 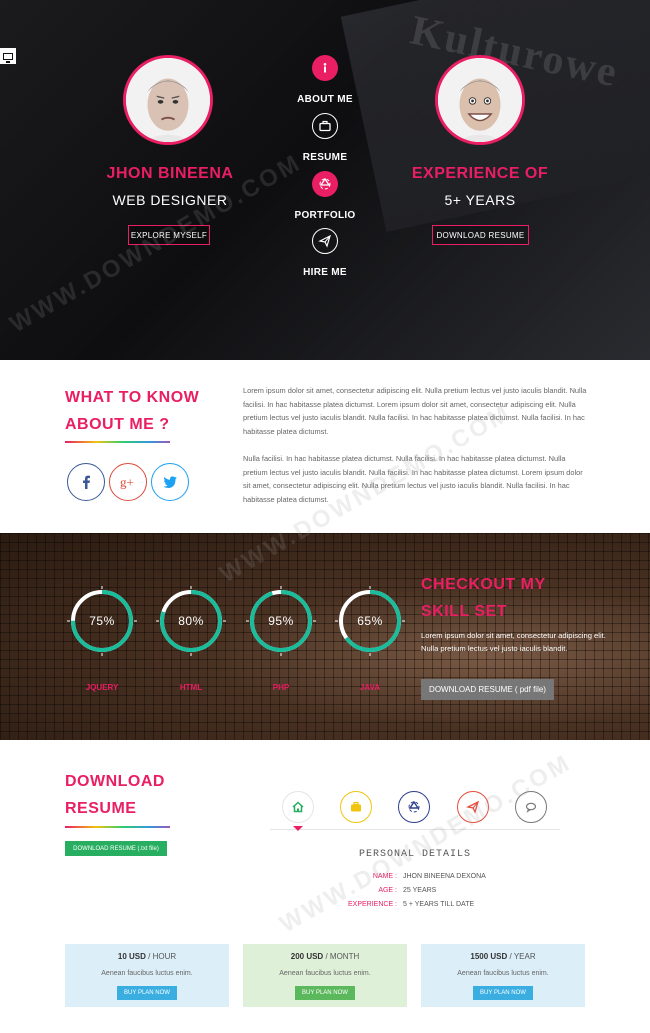 What do you see at coordinates (325, 99) in the screenshot?
I see `nav-about-me: ABOUT ME` at bounding box center [325, 99].